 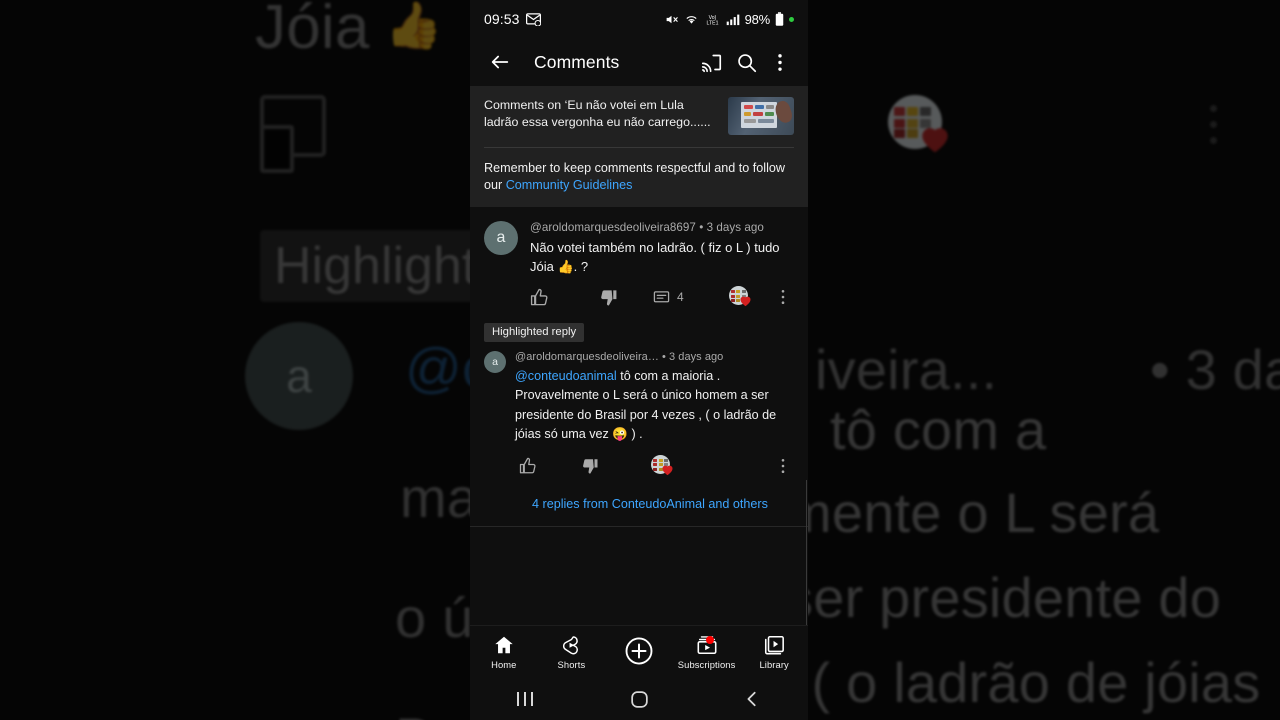 I want to click on reply-meta: @aroldomarquesdeoliveira… • 3 days ago, so click(x=654, y=357).